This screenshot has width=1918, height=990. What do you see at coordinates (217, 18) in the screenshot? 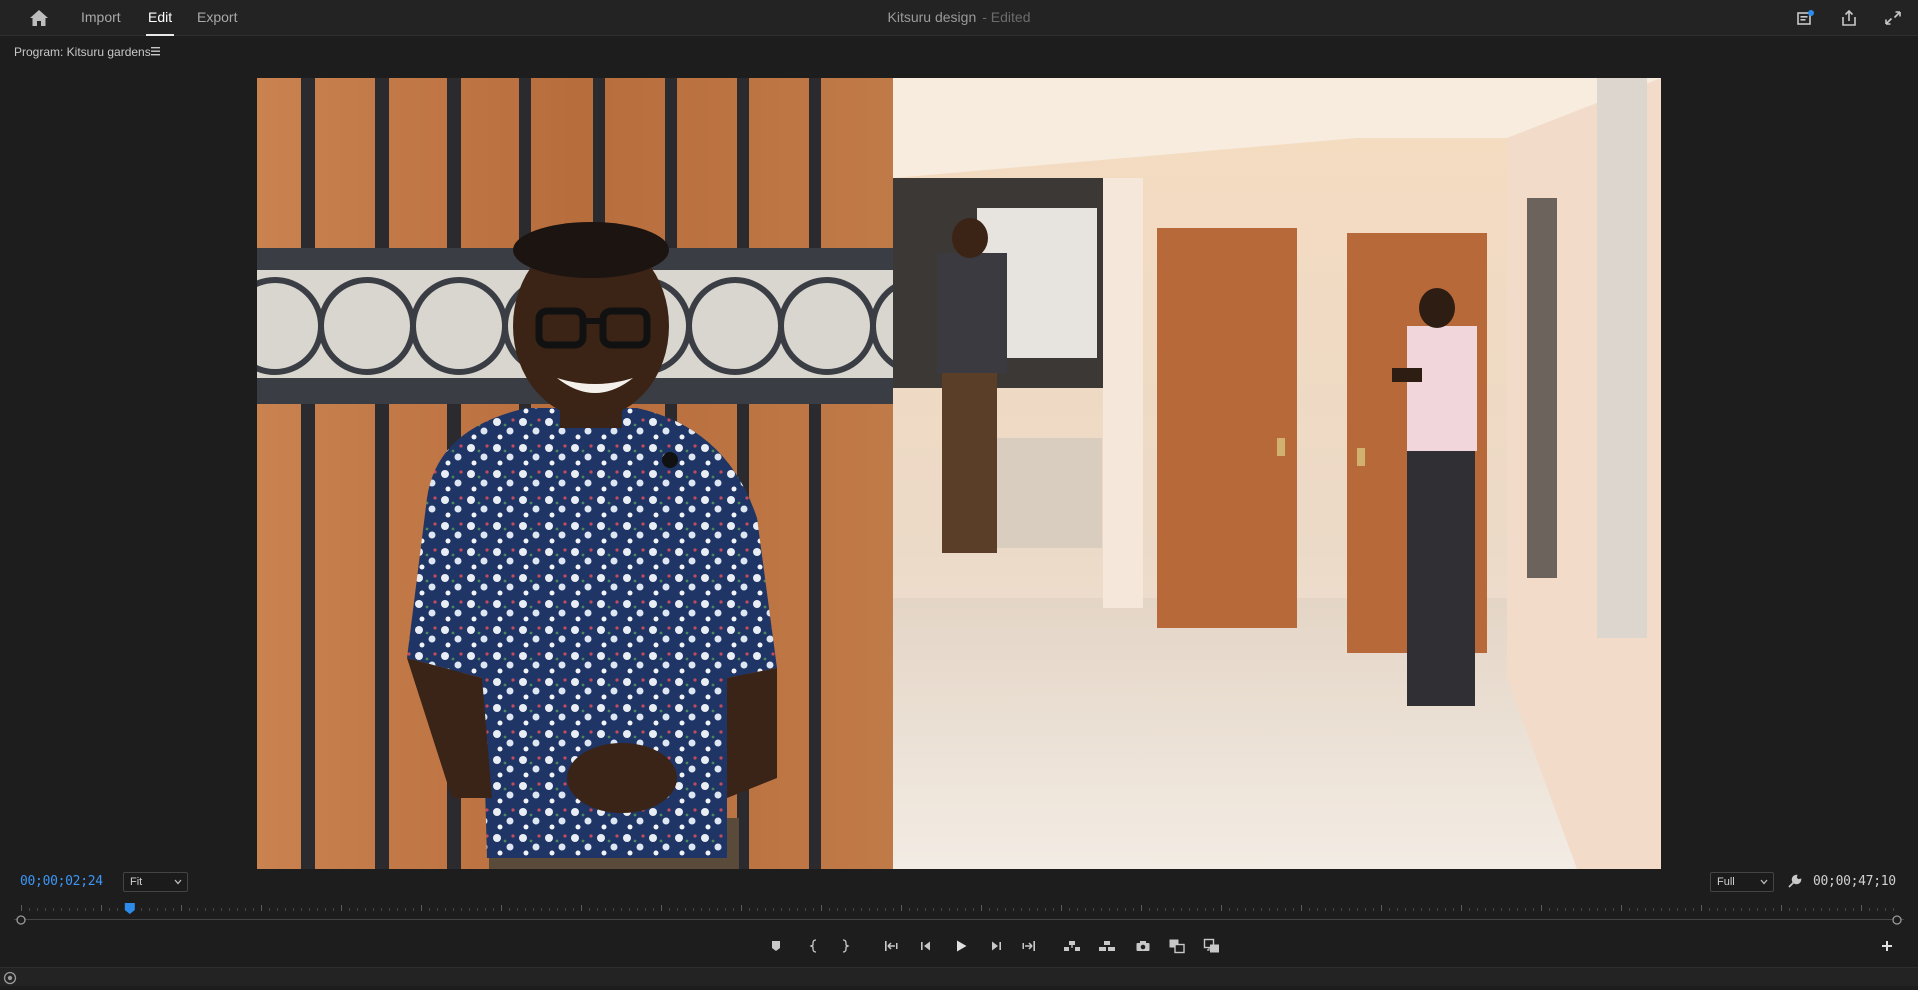
I see `tab-export: Export` at bounding box center [217, 18].